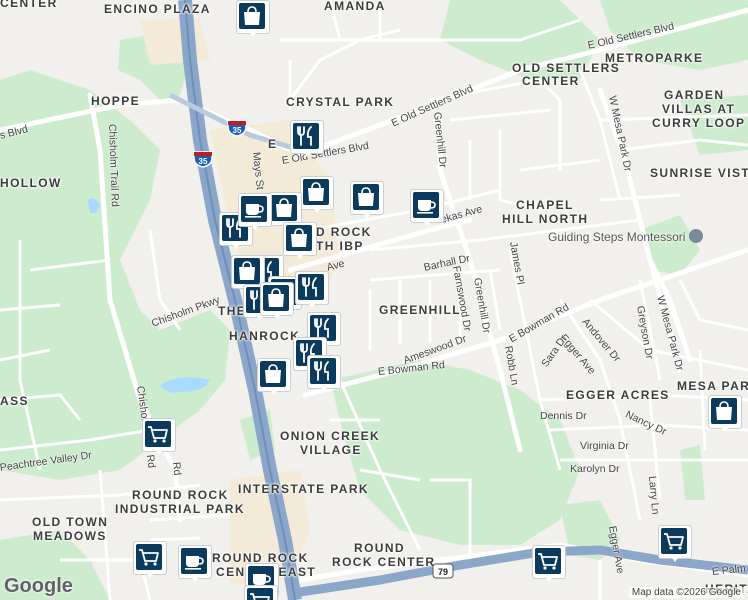 The height and width of the screenshot is (600, 748). I want to click on area-label-greenhill: GREENHILL, so click(420, 310).